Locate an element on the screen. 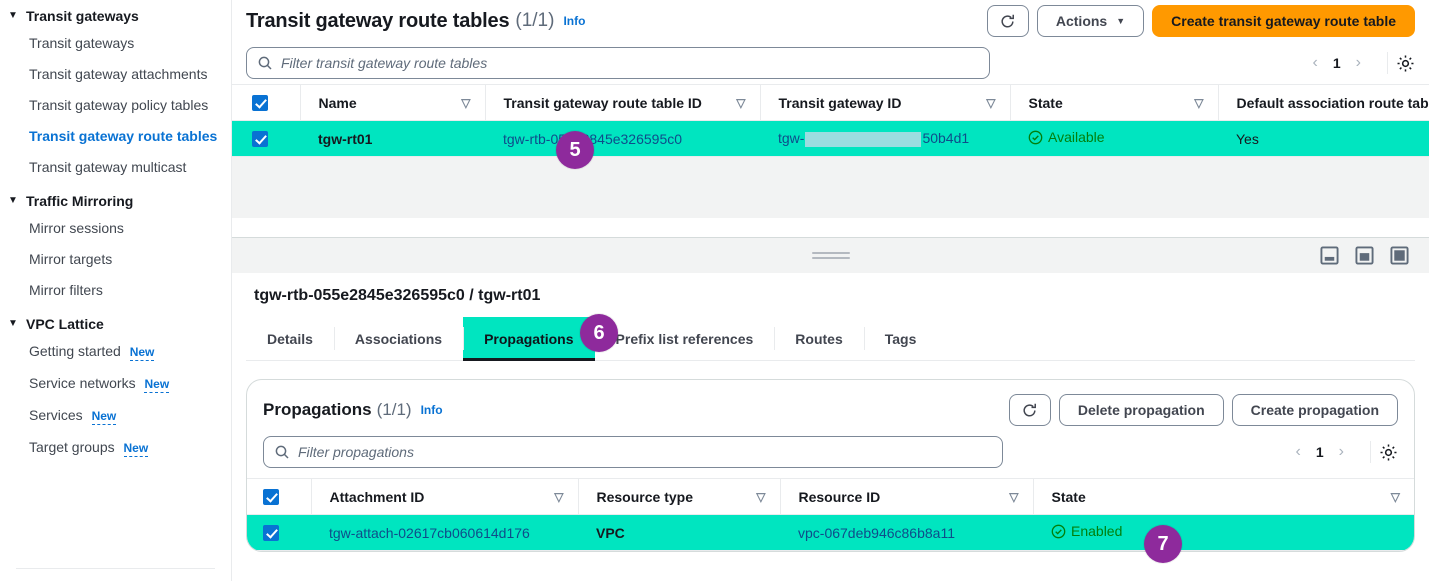 The image size is (1429, 581). tab-label: Details is located at coordinates (290, 338).